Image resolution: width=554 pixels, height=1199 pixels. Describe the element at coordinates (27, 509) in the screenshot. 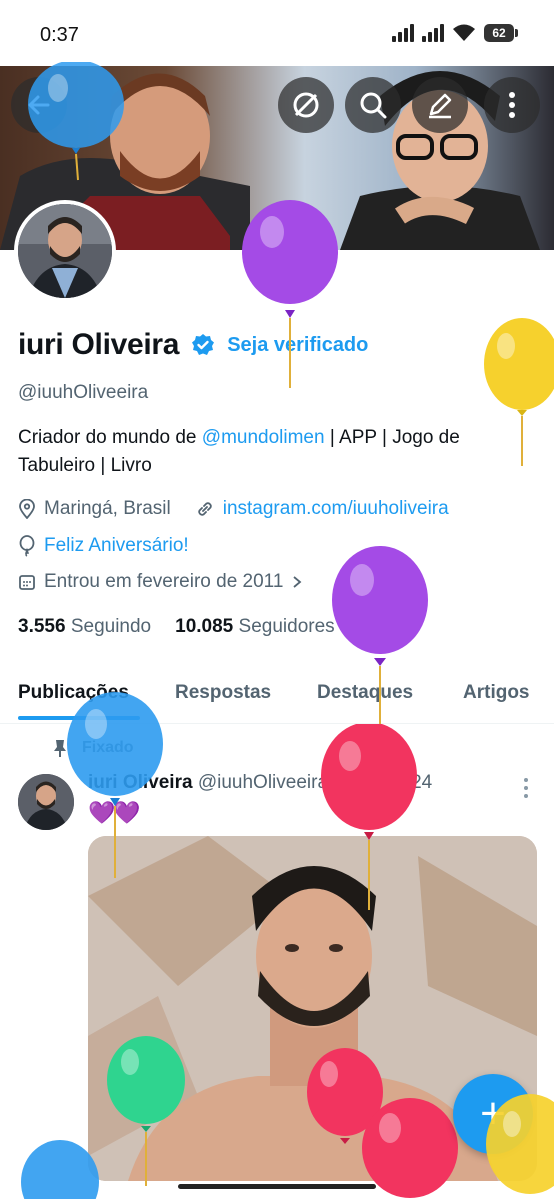

I see `location-icon` at that location.